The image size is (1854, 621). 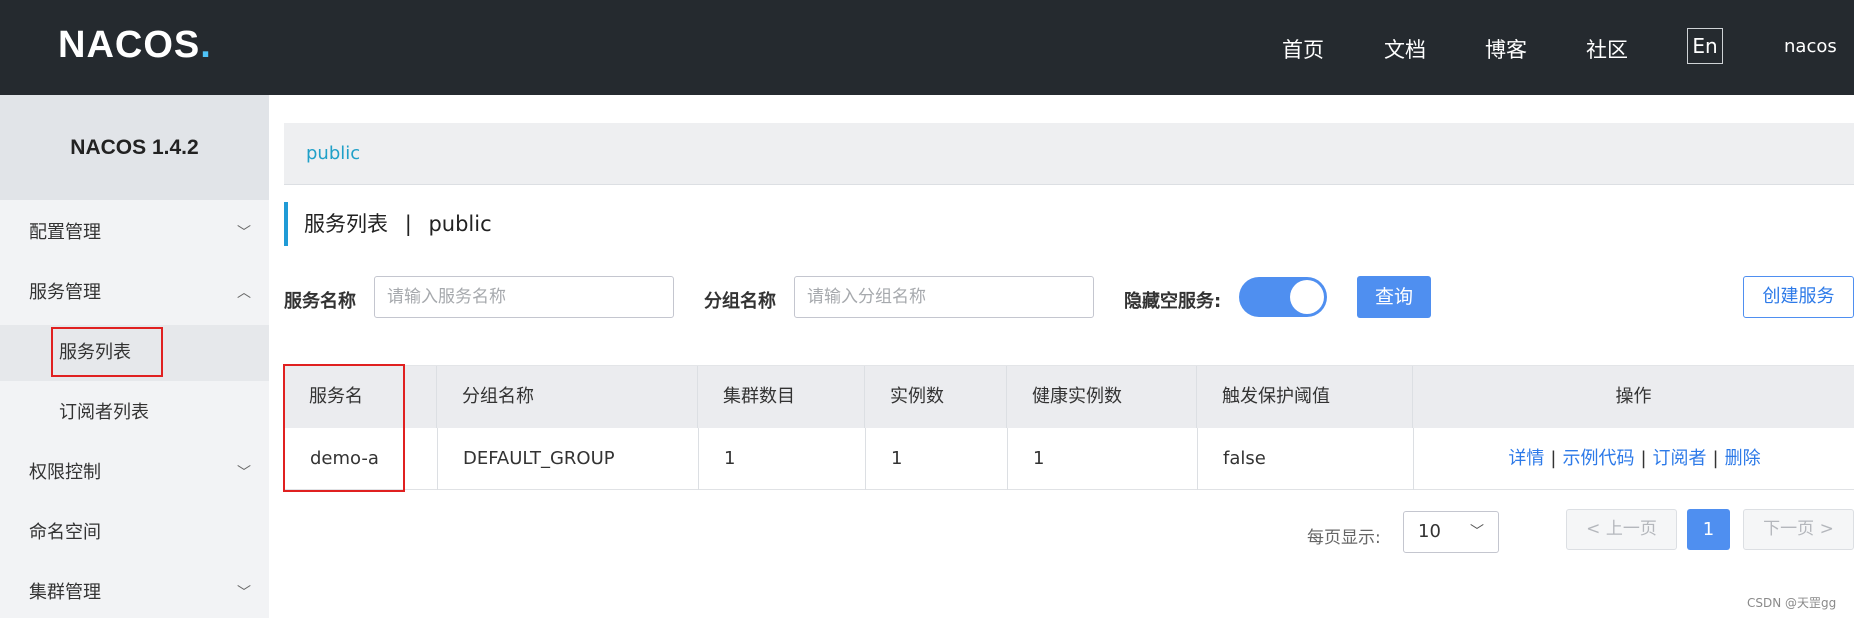 I want to click on nav-community-link: 社区, so click(x=1607, y=49).